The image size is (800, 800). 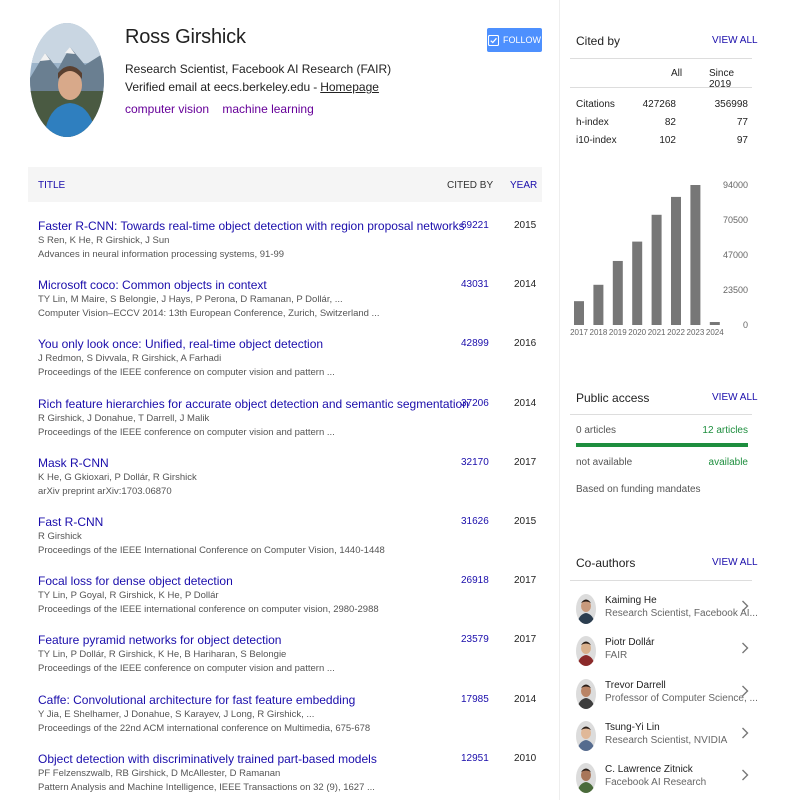 What do you see at coordinates (579, 332) in the screenshot?
I see `chart-x-tick: 2017` at bounding box center [579, 332].